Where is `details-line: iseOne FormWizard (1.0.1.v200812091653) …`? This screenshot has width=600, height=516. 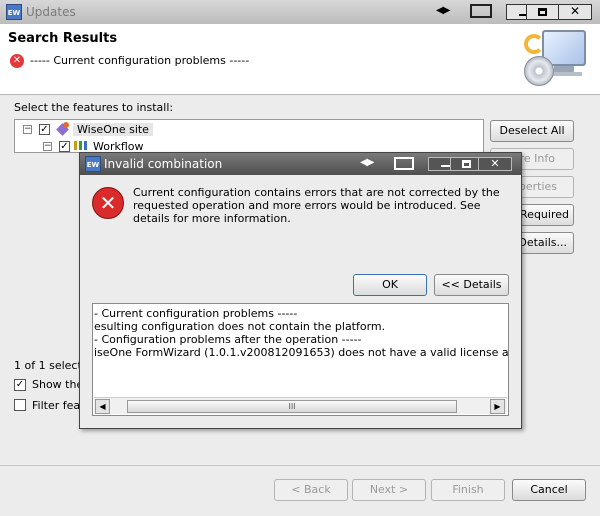 details-line: iseOne FormWizard (1.0.1.v200812091653) … is located at coordinates (301, 352).